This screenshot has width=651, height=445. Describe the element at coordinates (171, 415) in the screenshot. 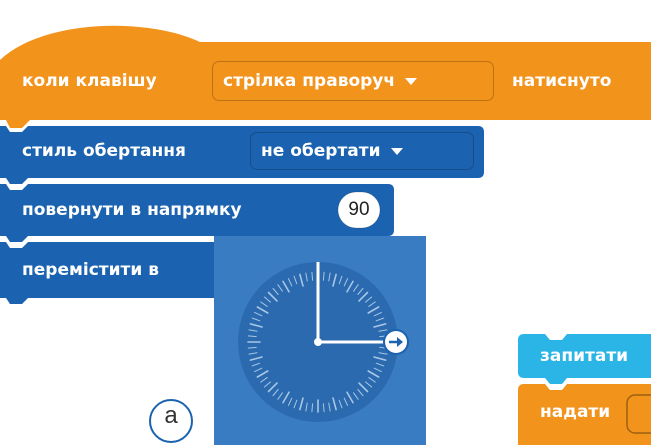

I see `caption-label: а` at that location.